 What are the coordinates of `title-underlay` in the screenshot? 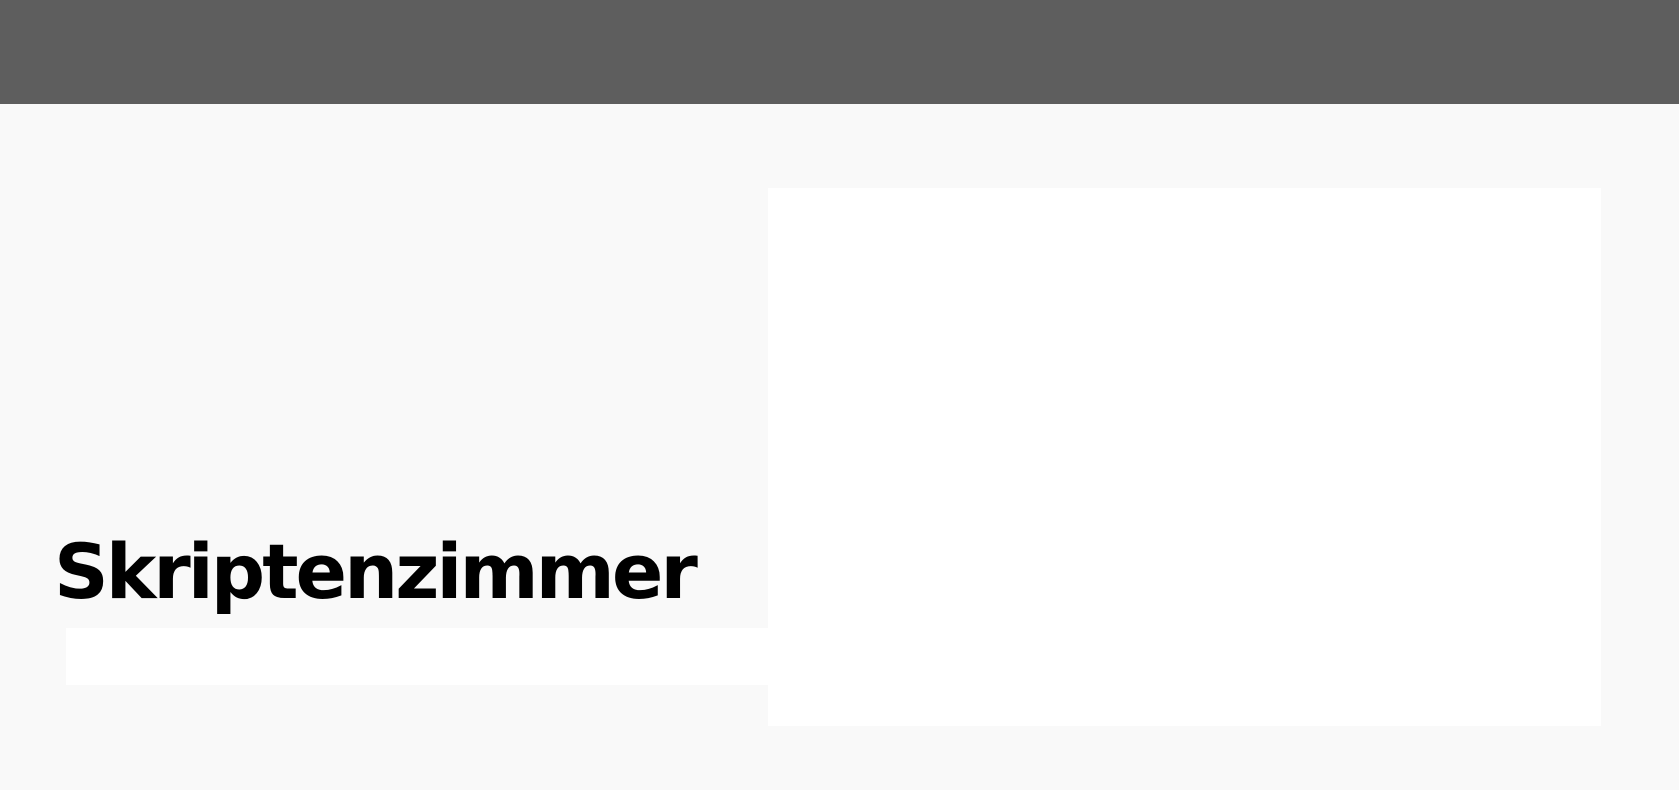 It's located at (418, 656).